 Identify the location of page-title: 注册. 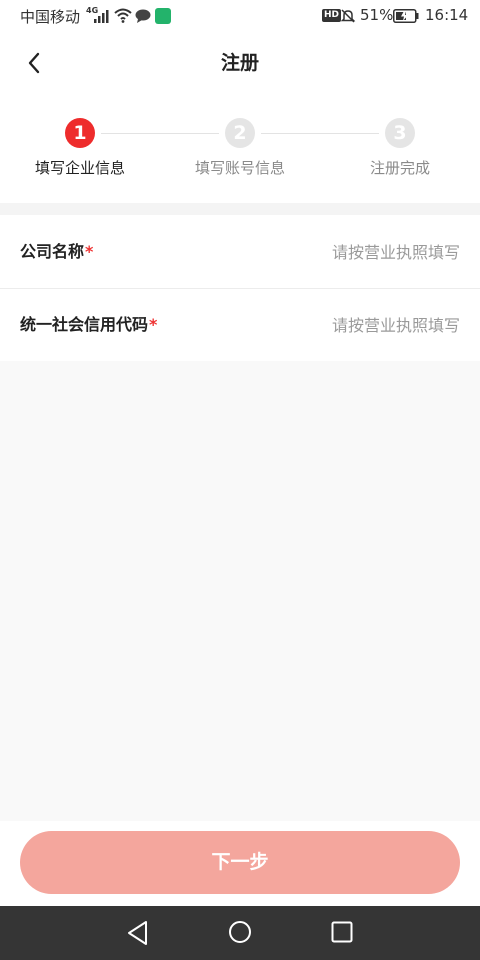
(239, 63).